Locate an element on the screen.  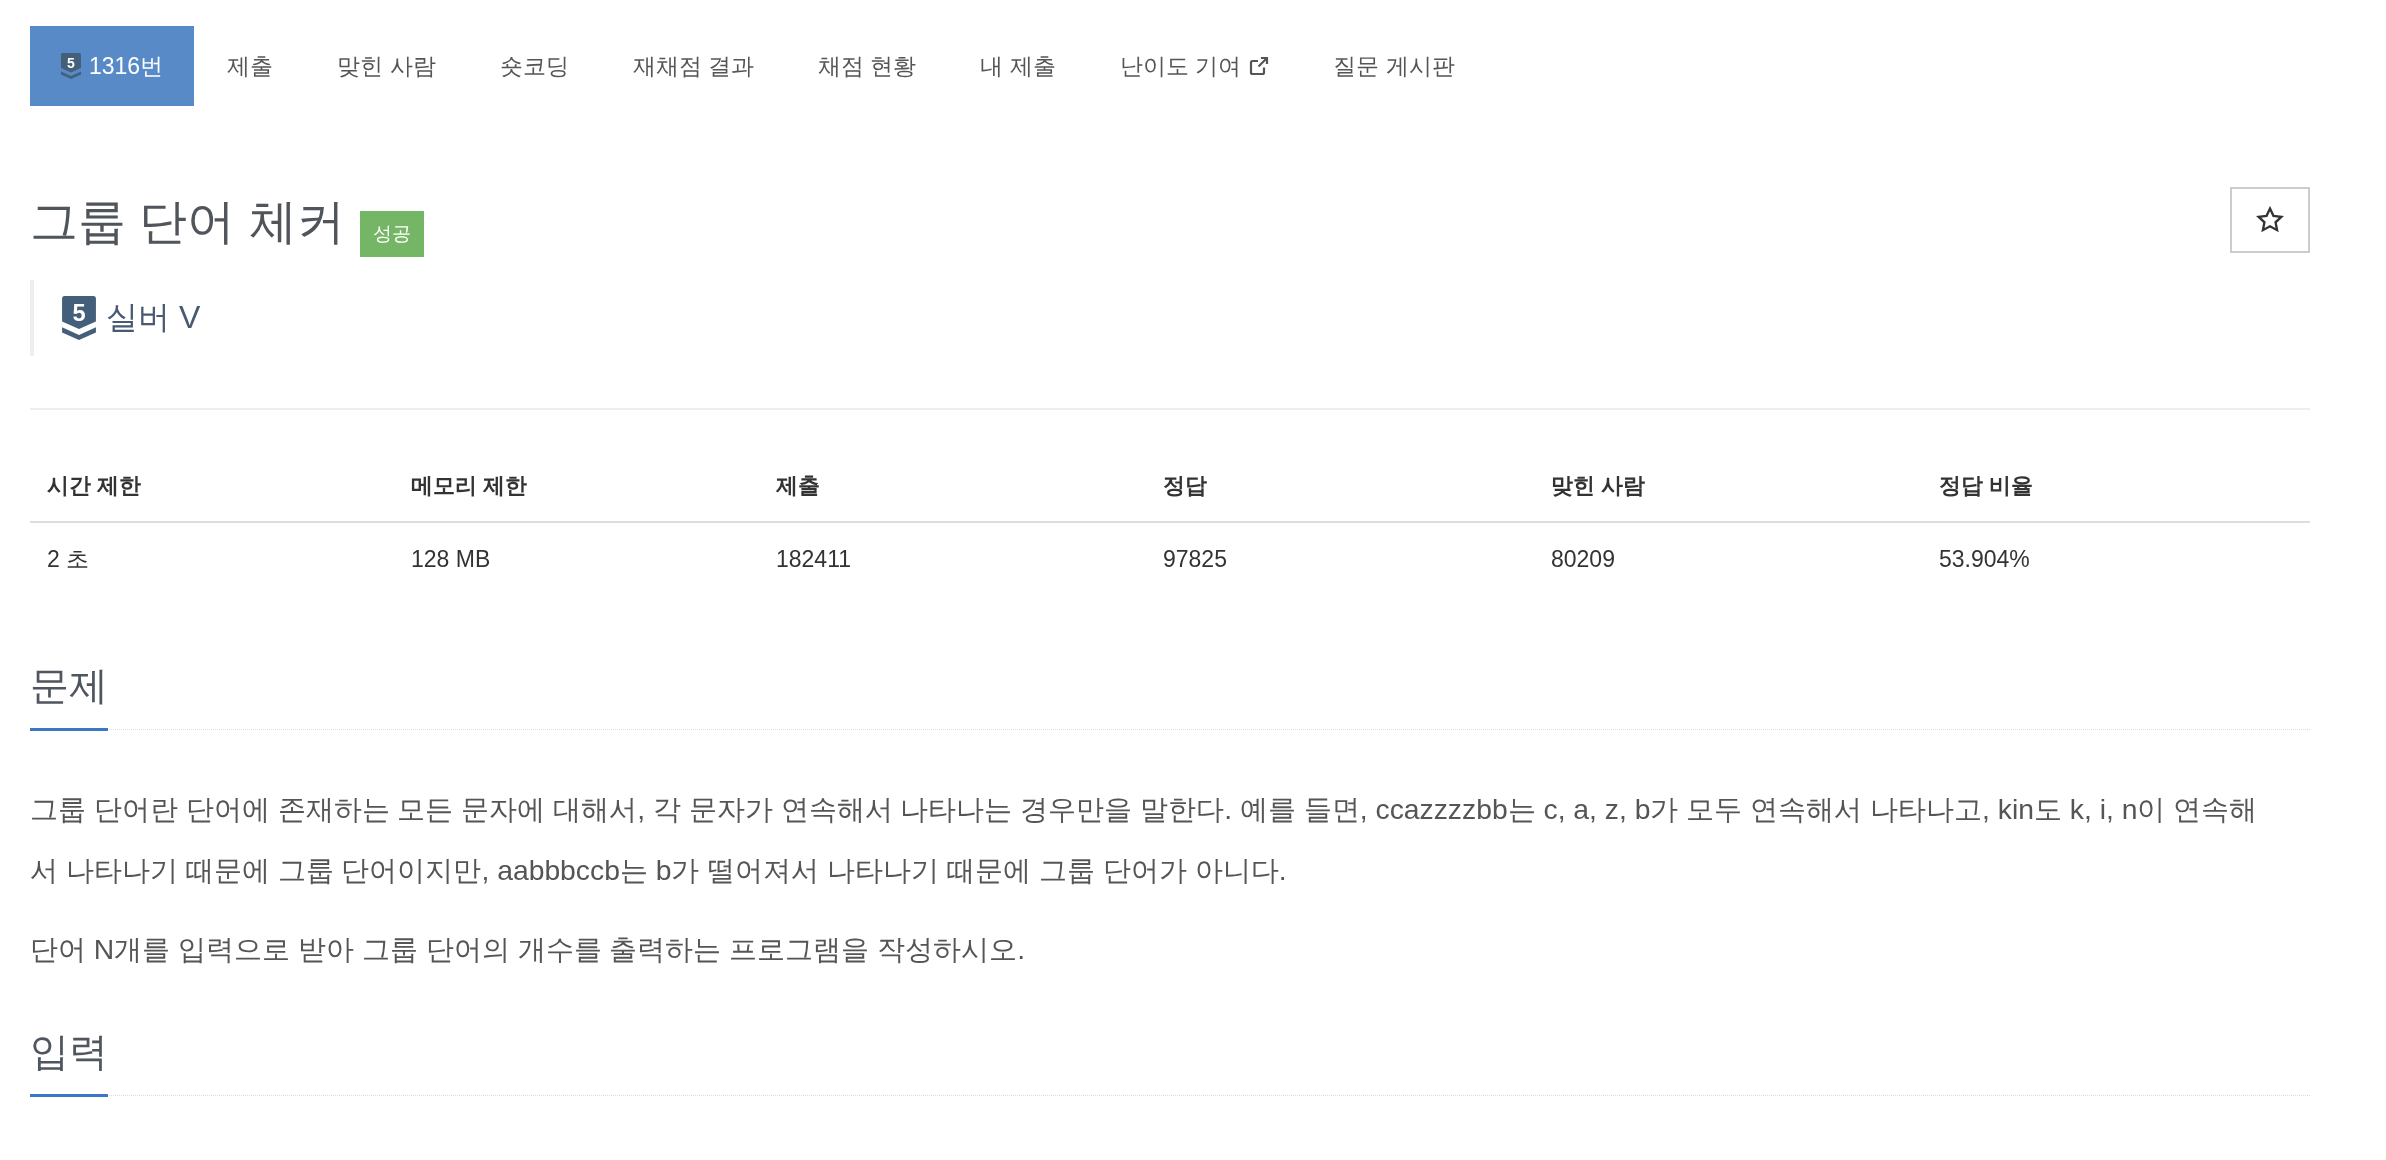
nav-tab: 질문 게시판 is located at coordinates (1394, 66).